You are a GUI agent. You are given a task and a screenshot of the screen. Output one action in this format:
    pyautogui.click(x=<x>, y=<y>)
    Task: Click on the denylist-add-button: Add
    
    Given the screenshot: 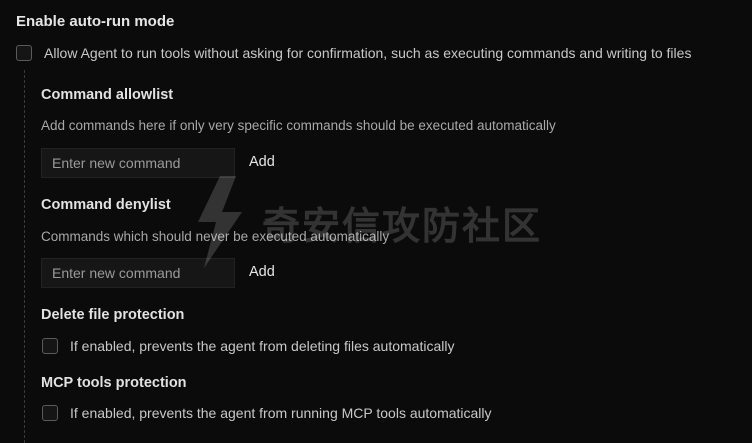 What is the action you would take?
    pyautogui.click(x=262, y=272)
    